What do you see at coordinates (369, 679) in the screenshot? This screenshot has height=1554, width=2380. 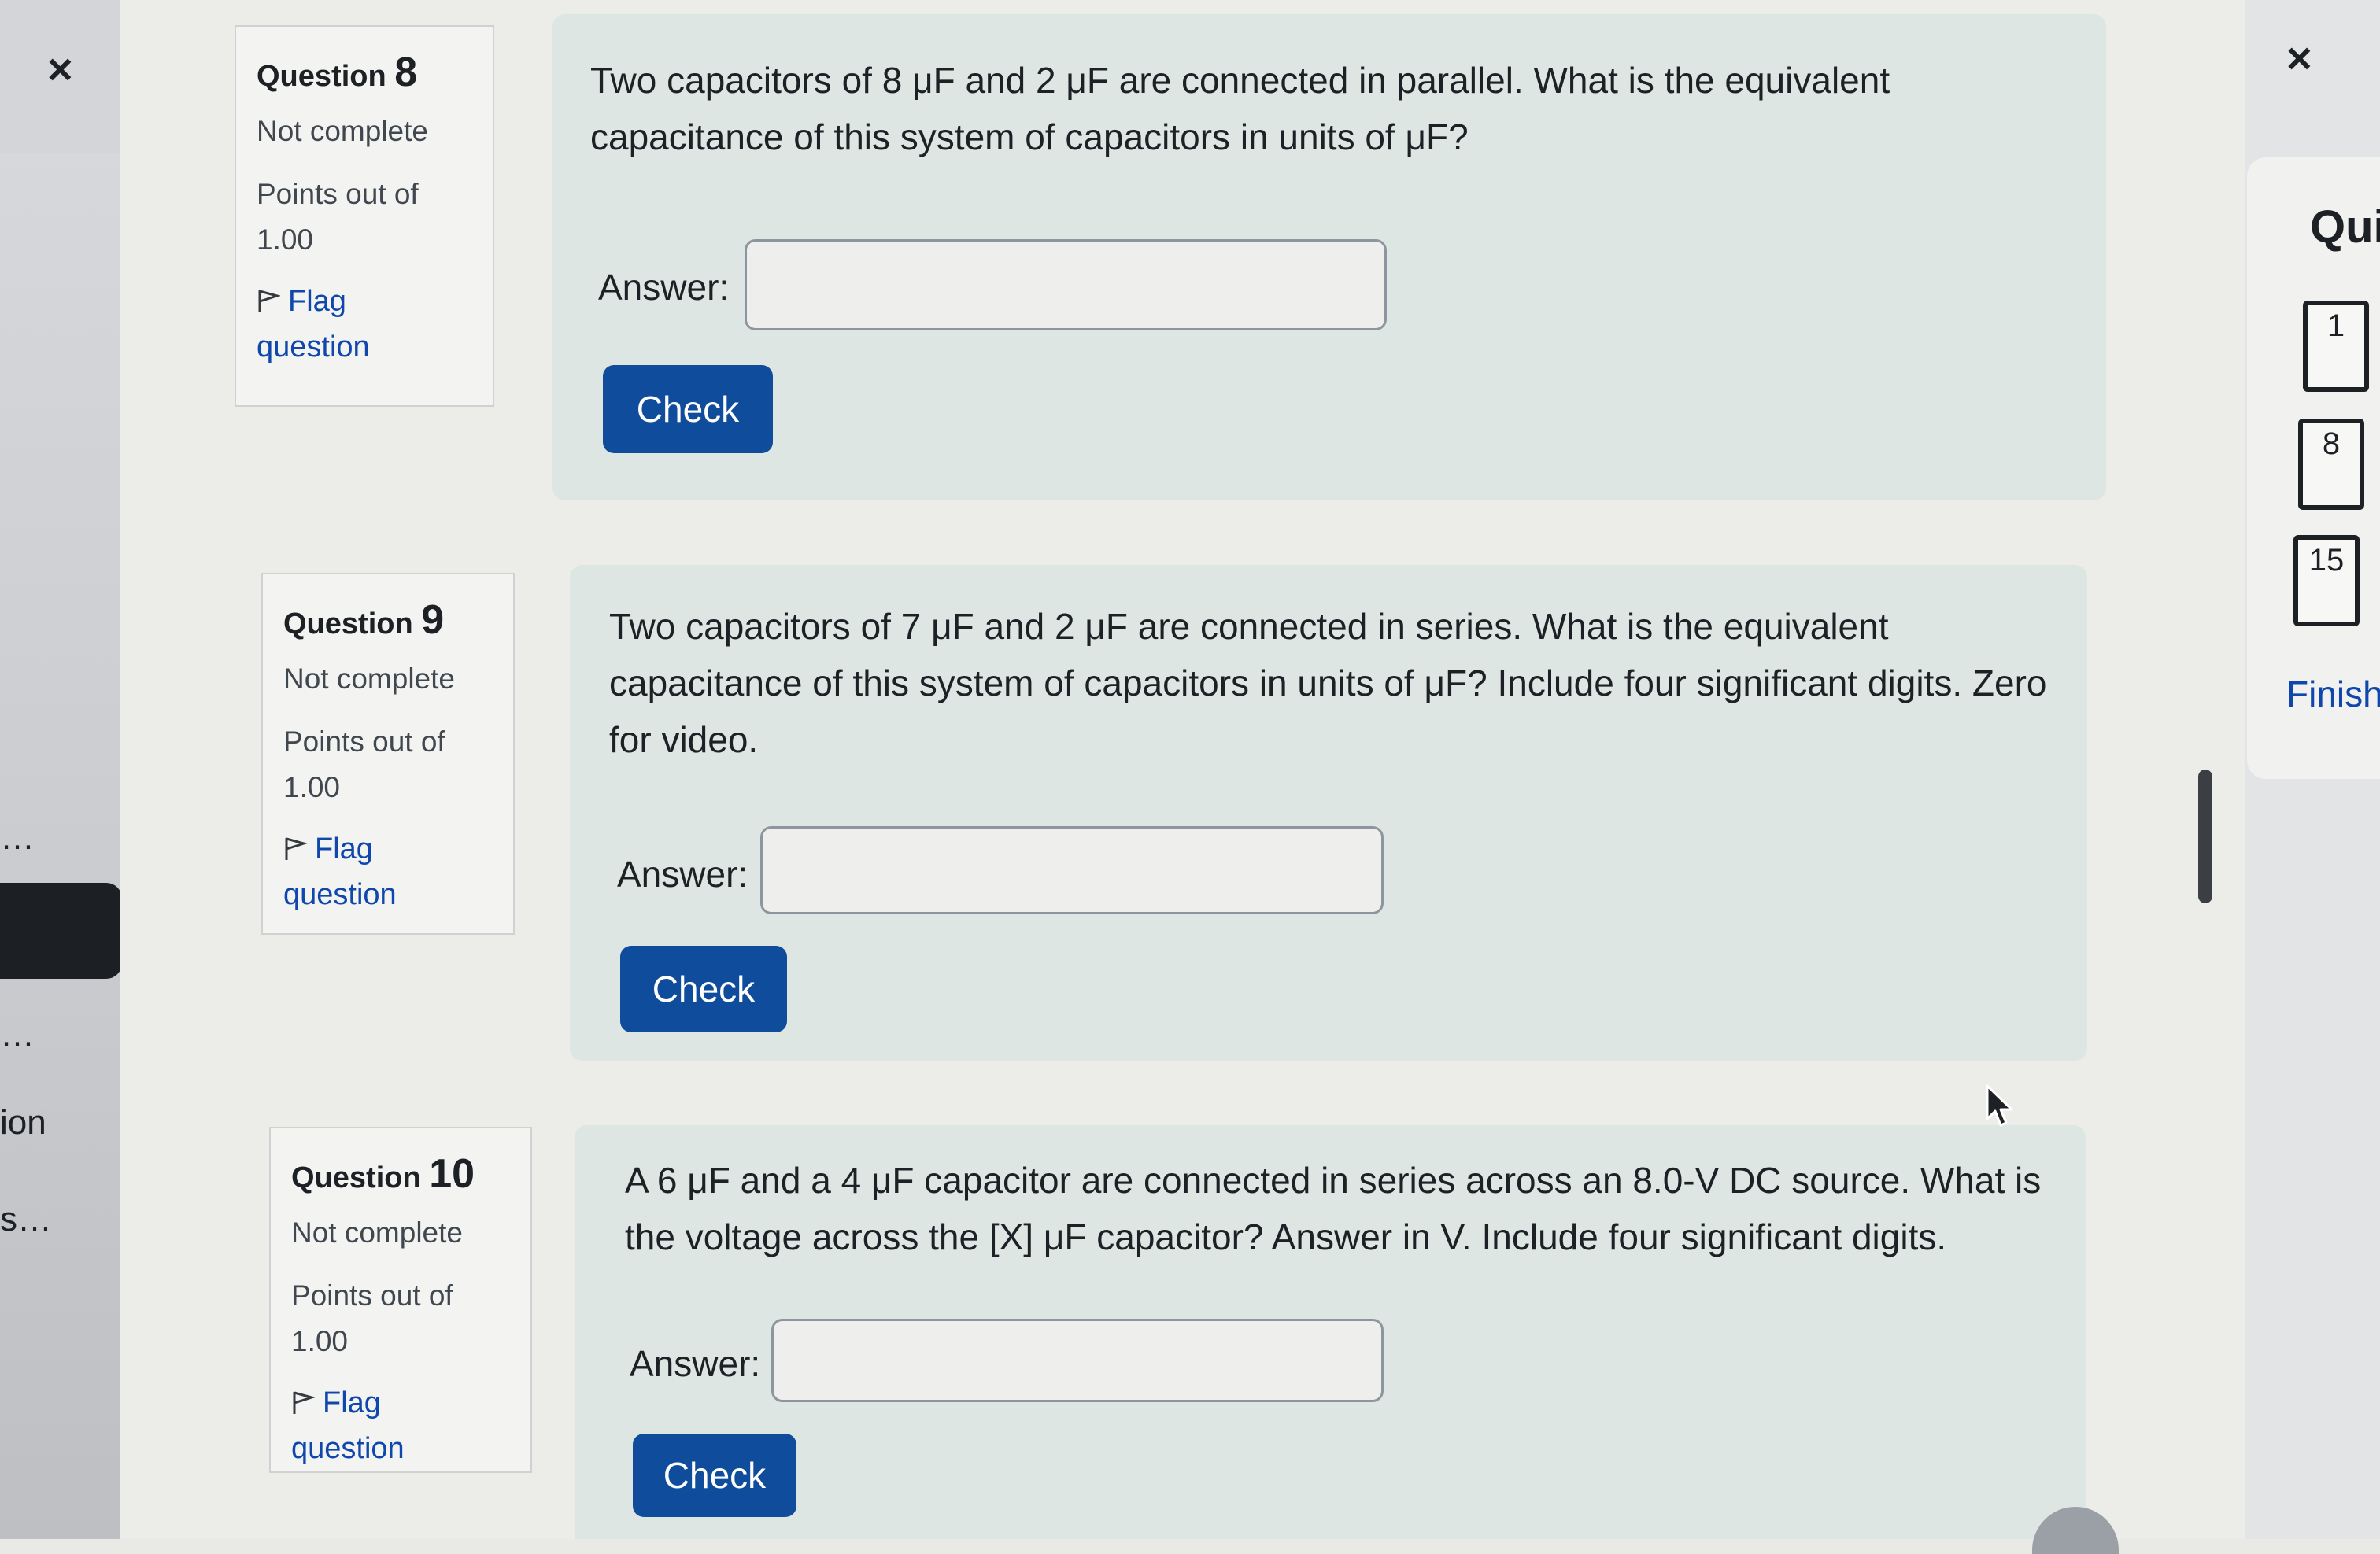 I see `question-9-state: Not complete` at bounding box center [369, 679].